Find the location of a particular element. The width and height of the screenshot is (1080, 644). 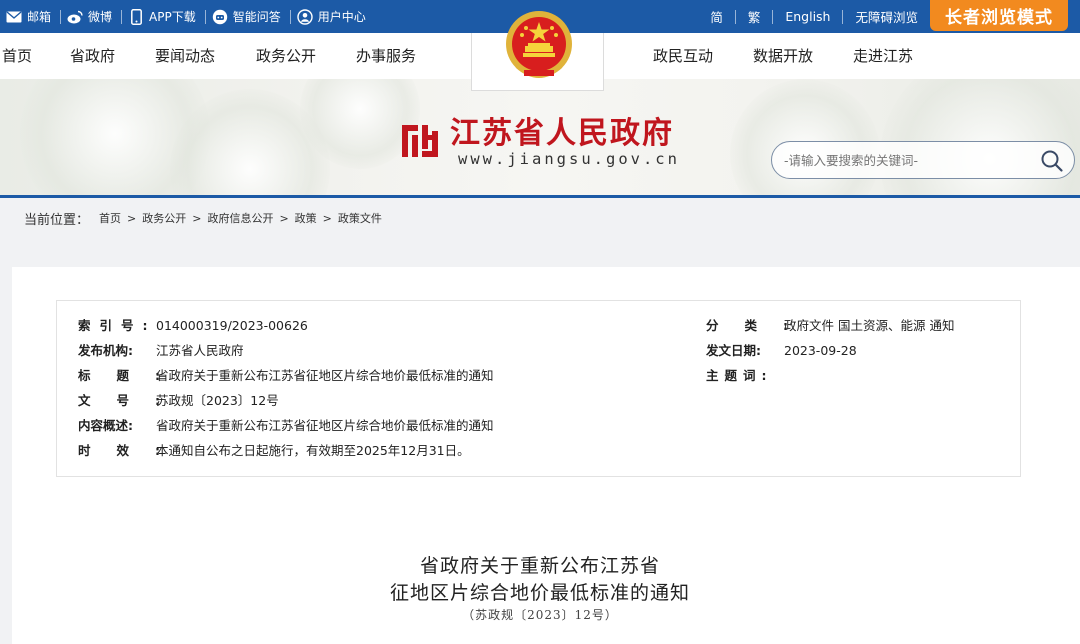

meta-subject: 主题词: is located at coordinates (745, 376).